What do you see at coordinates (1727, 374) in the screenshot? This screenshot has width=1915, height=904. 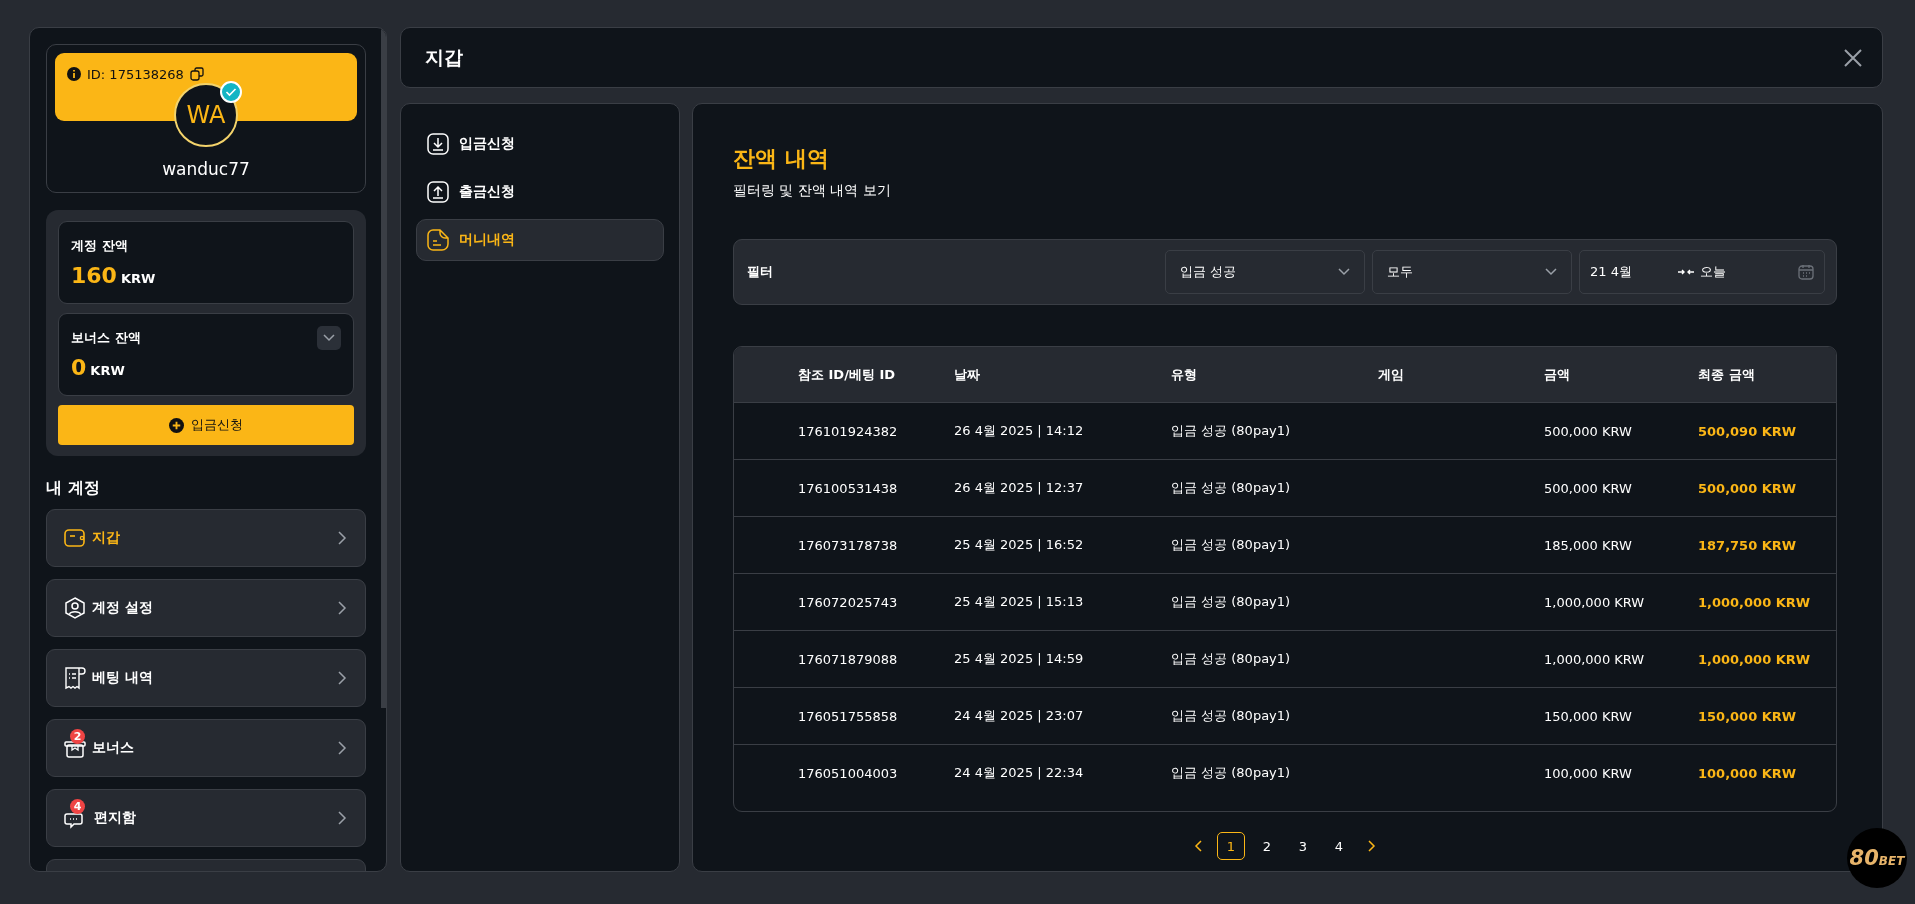 I see `column-header: 최종 금액` at bounding box center [1727, 374].